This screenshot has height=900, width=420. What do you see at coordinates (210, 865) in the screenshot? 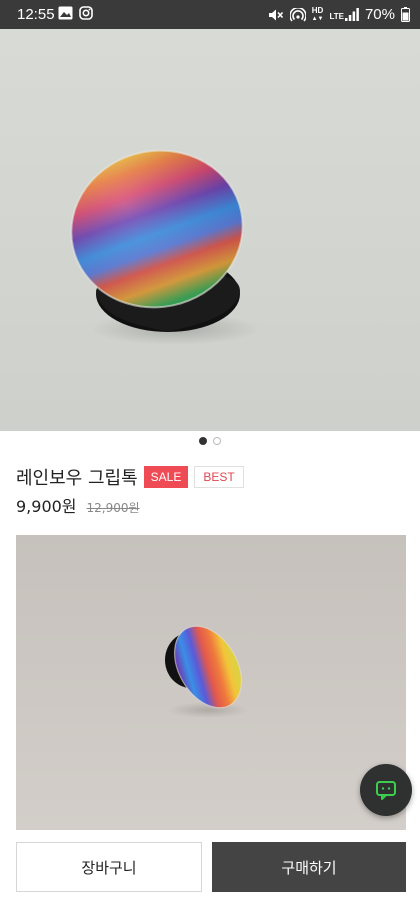
I see `bottom-action-bar: 장바구니 구매하기` at bounding box center [210, 865].